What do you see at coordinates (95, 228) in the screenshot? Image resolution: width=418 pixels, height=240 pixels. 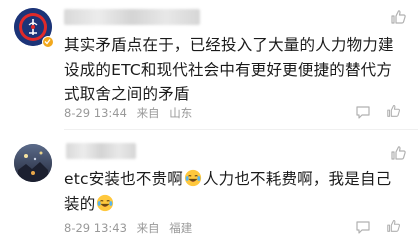 I see `comment-date: 8-29 13:43` at bounding box center [95, 228].